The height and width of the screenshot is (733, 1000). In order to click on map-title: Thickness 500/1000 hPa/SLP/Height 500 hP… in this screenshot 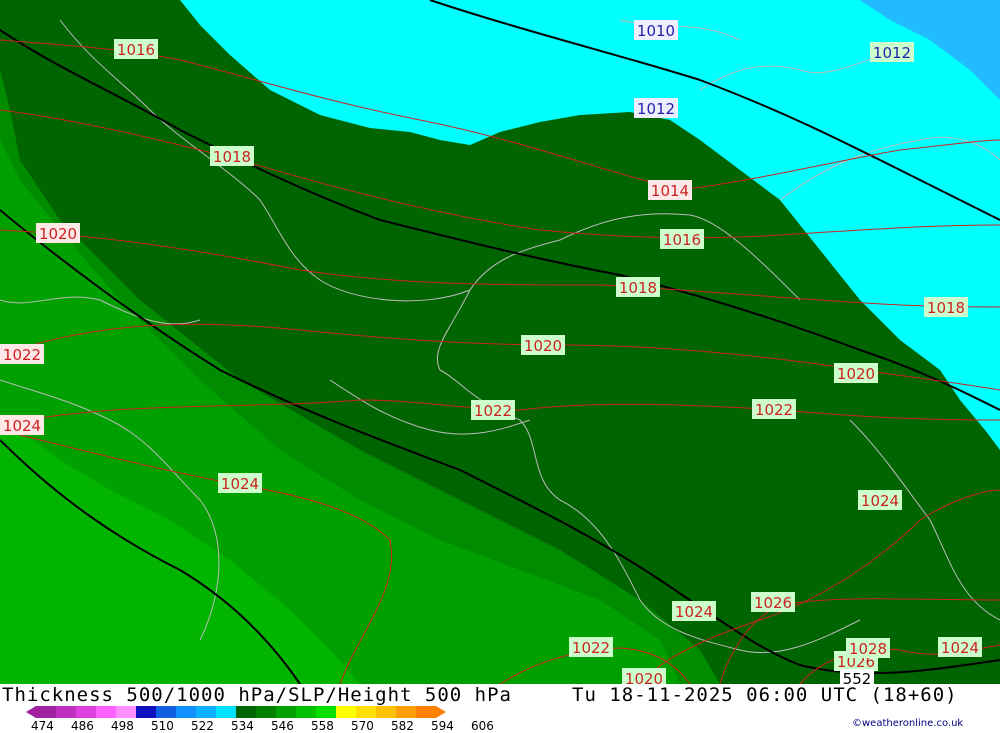, I will do `click(257, 695)`.